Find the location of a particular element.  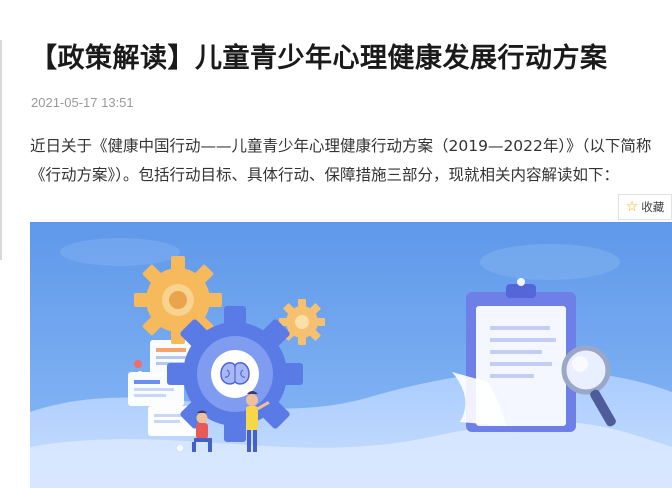

favorite-button: ☆ 收藏 is located at coordinates (645, 207).